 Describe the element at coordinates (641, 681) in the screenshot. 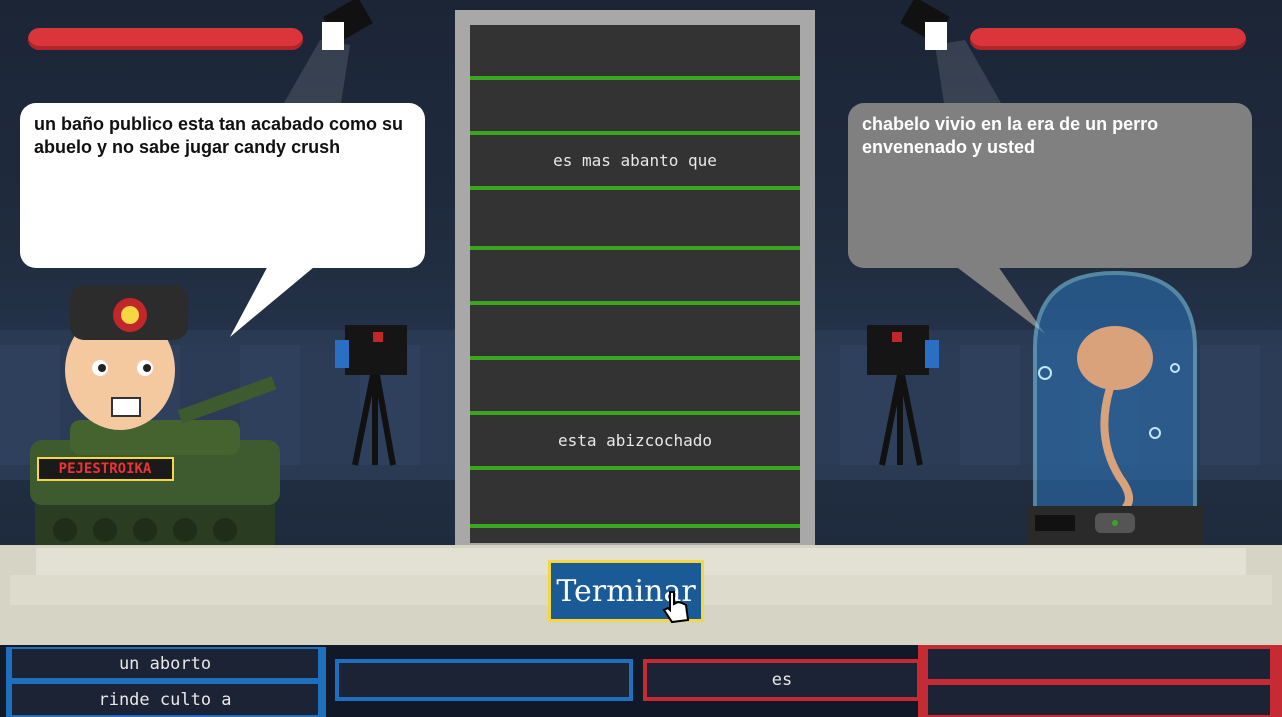

I see `card-tray: un aborto rinde culto a es` at that location.